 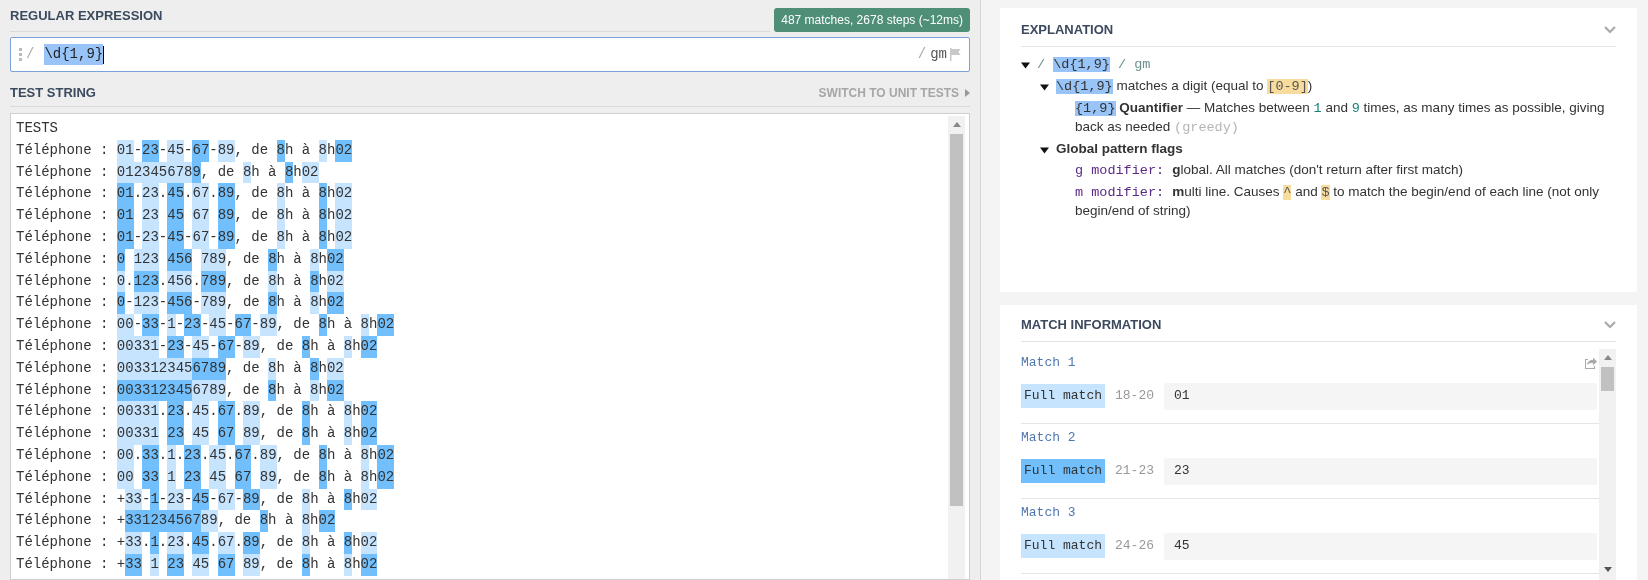 What do you see at coordinates (955, 54) in the screenshot?
I see `flag-icon` at bounding box center [955, 54].